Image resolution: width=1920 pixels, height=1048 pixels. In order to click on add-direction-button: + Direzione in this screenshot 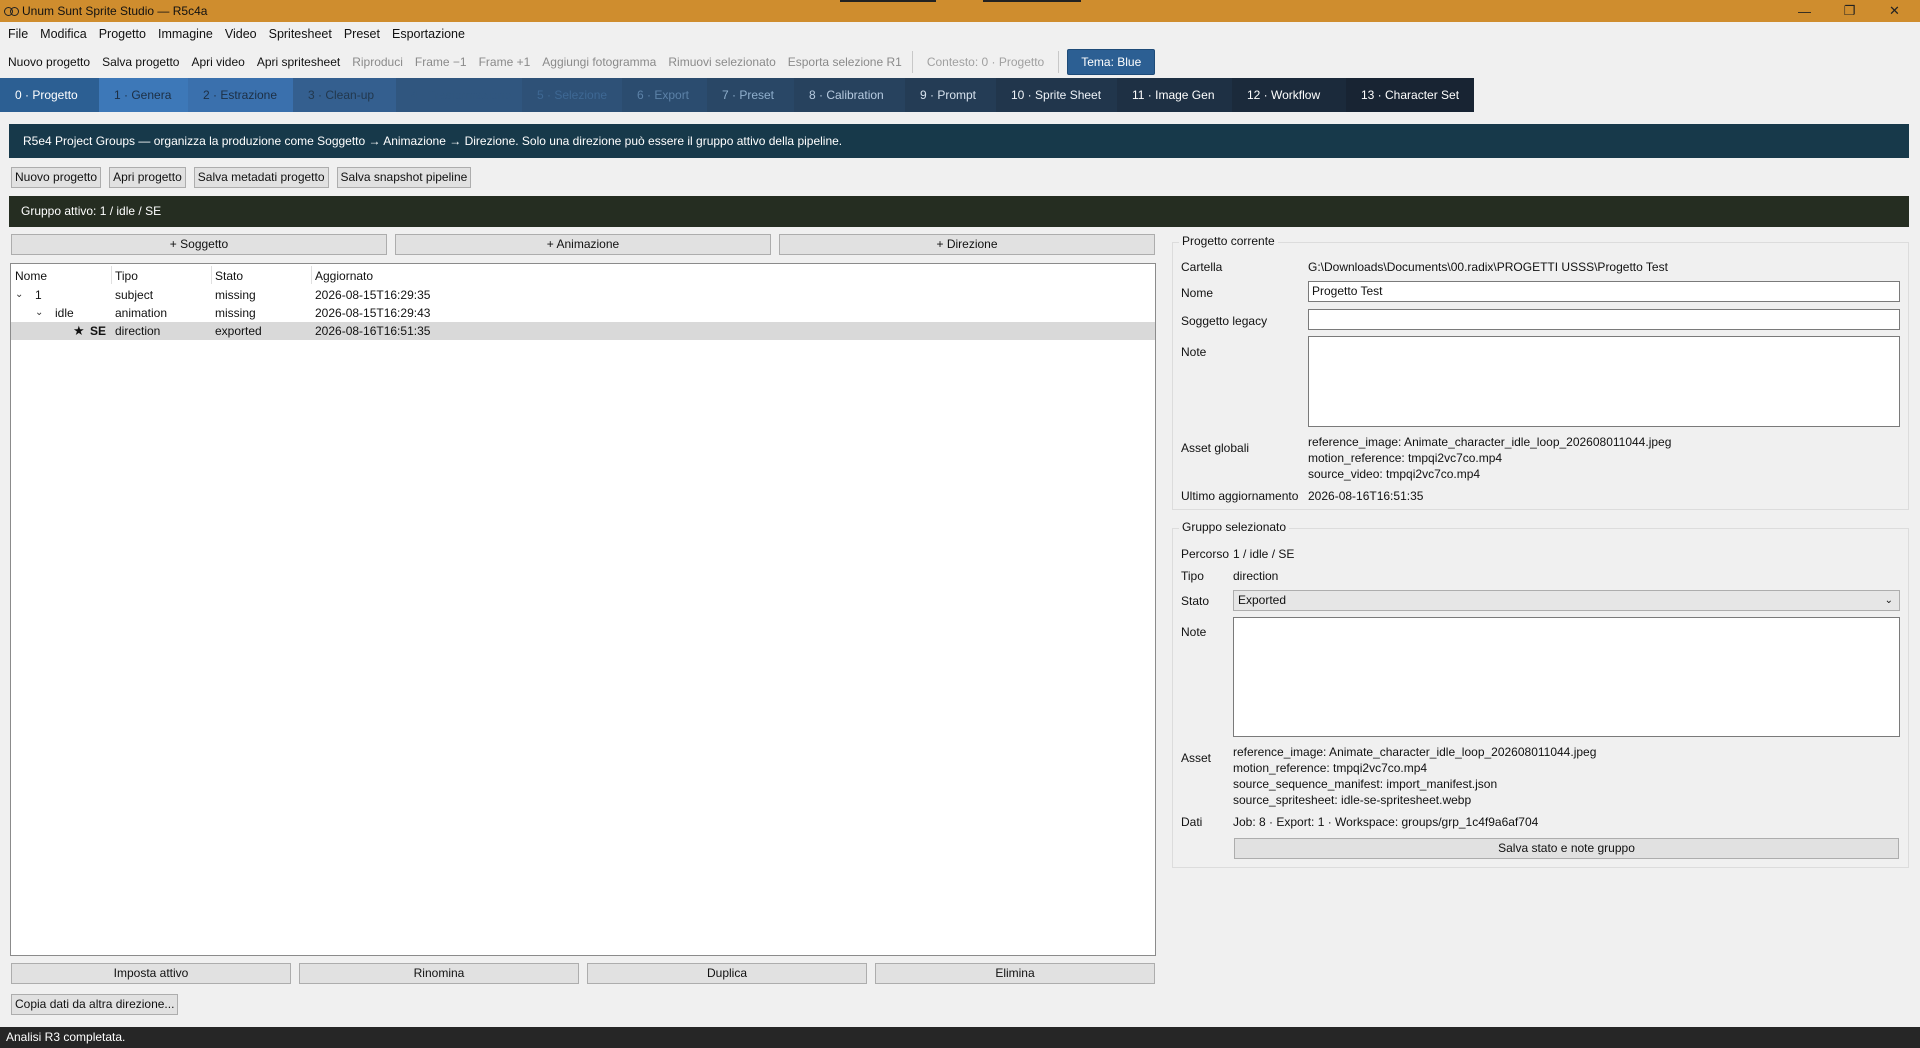, I will do `click(967, 244)`.